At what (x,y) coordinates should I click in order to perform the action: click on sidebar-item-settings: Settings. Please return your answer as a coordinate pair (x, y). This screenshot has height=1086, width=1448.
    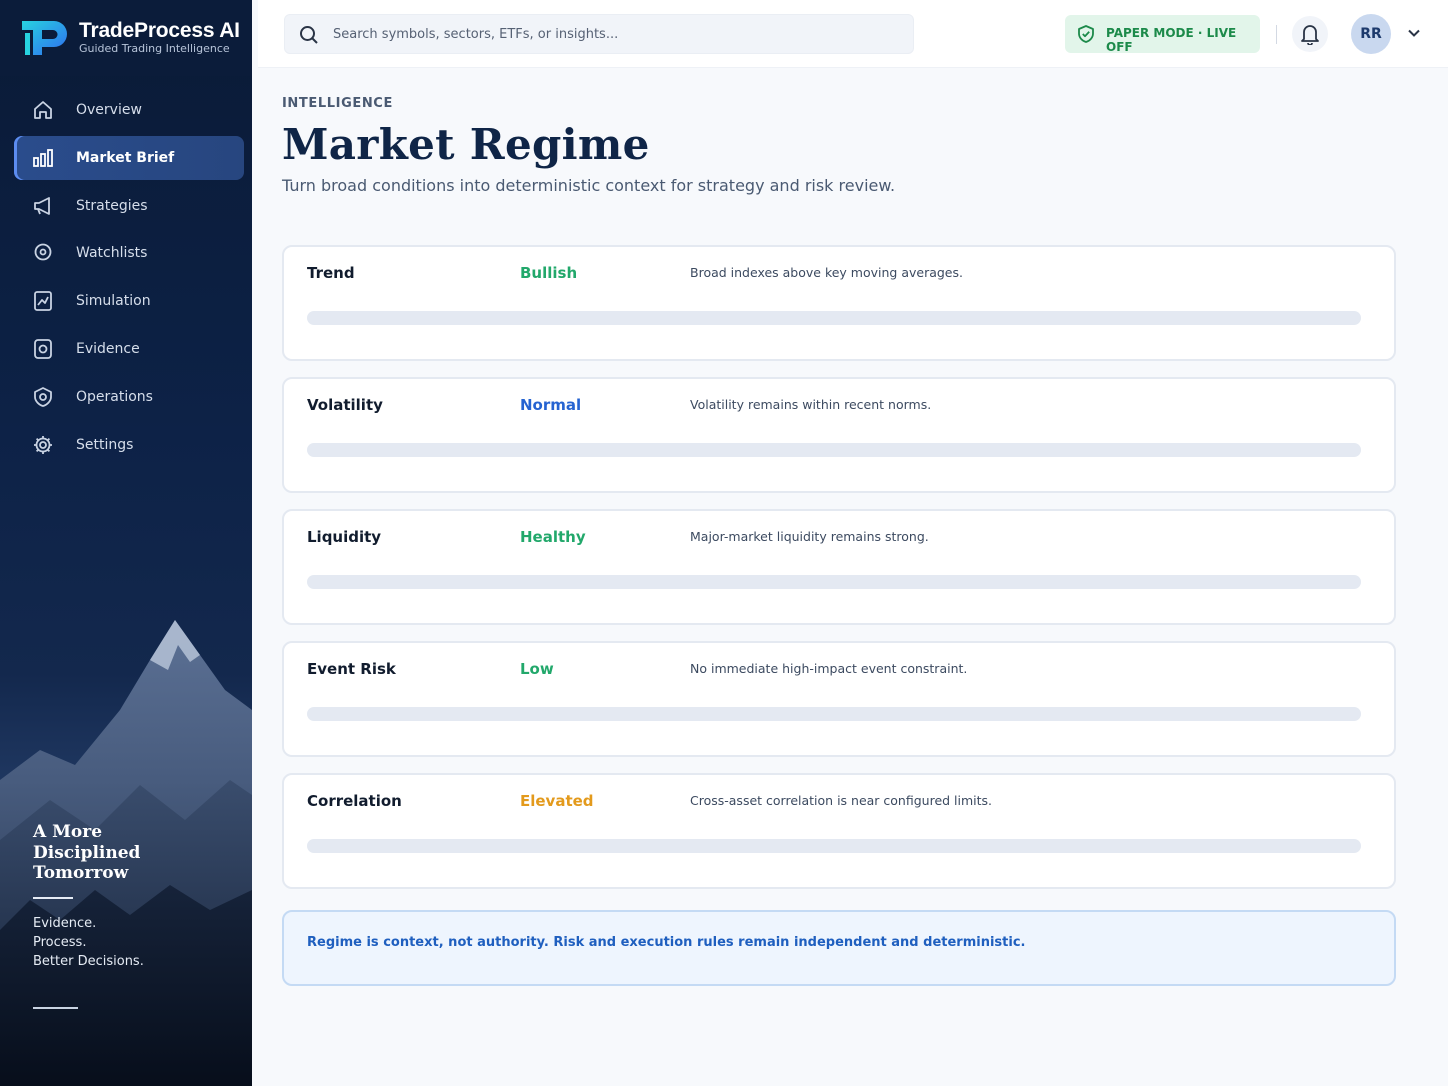
    Looking at the image, I should click on (129, 445).